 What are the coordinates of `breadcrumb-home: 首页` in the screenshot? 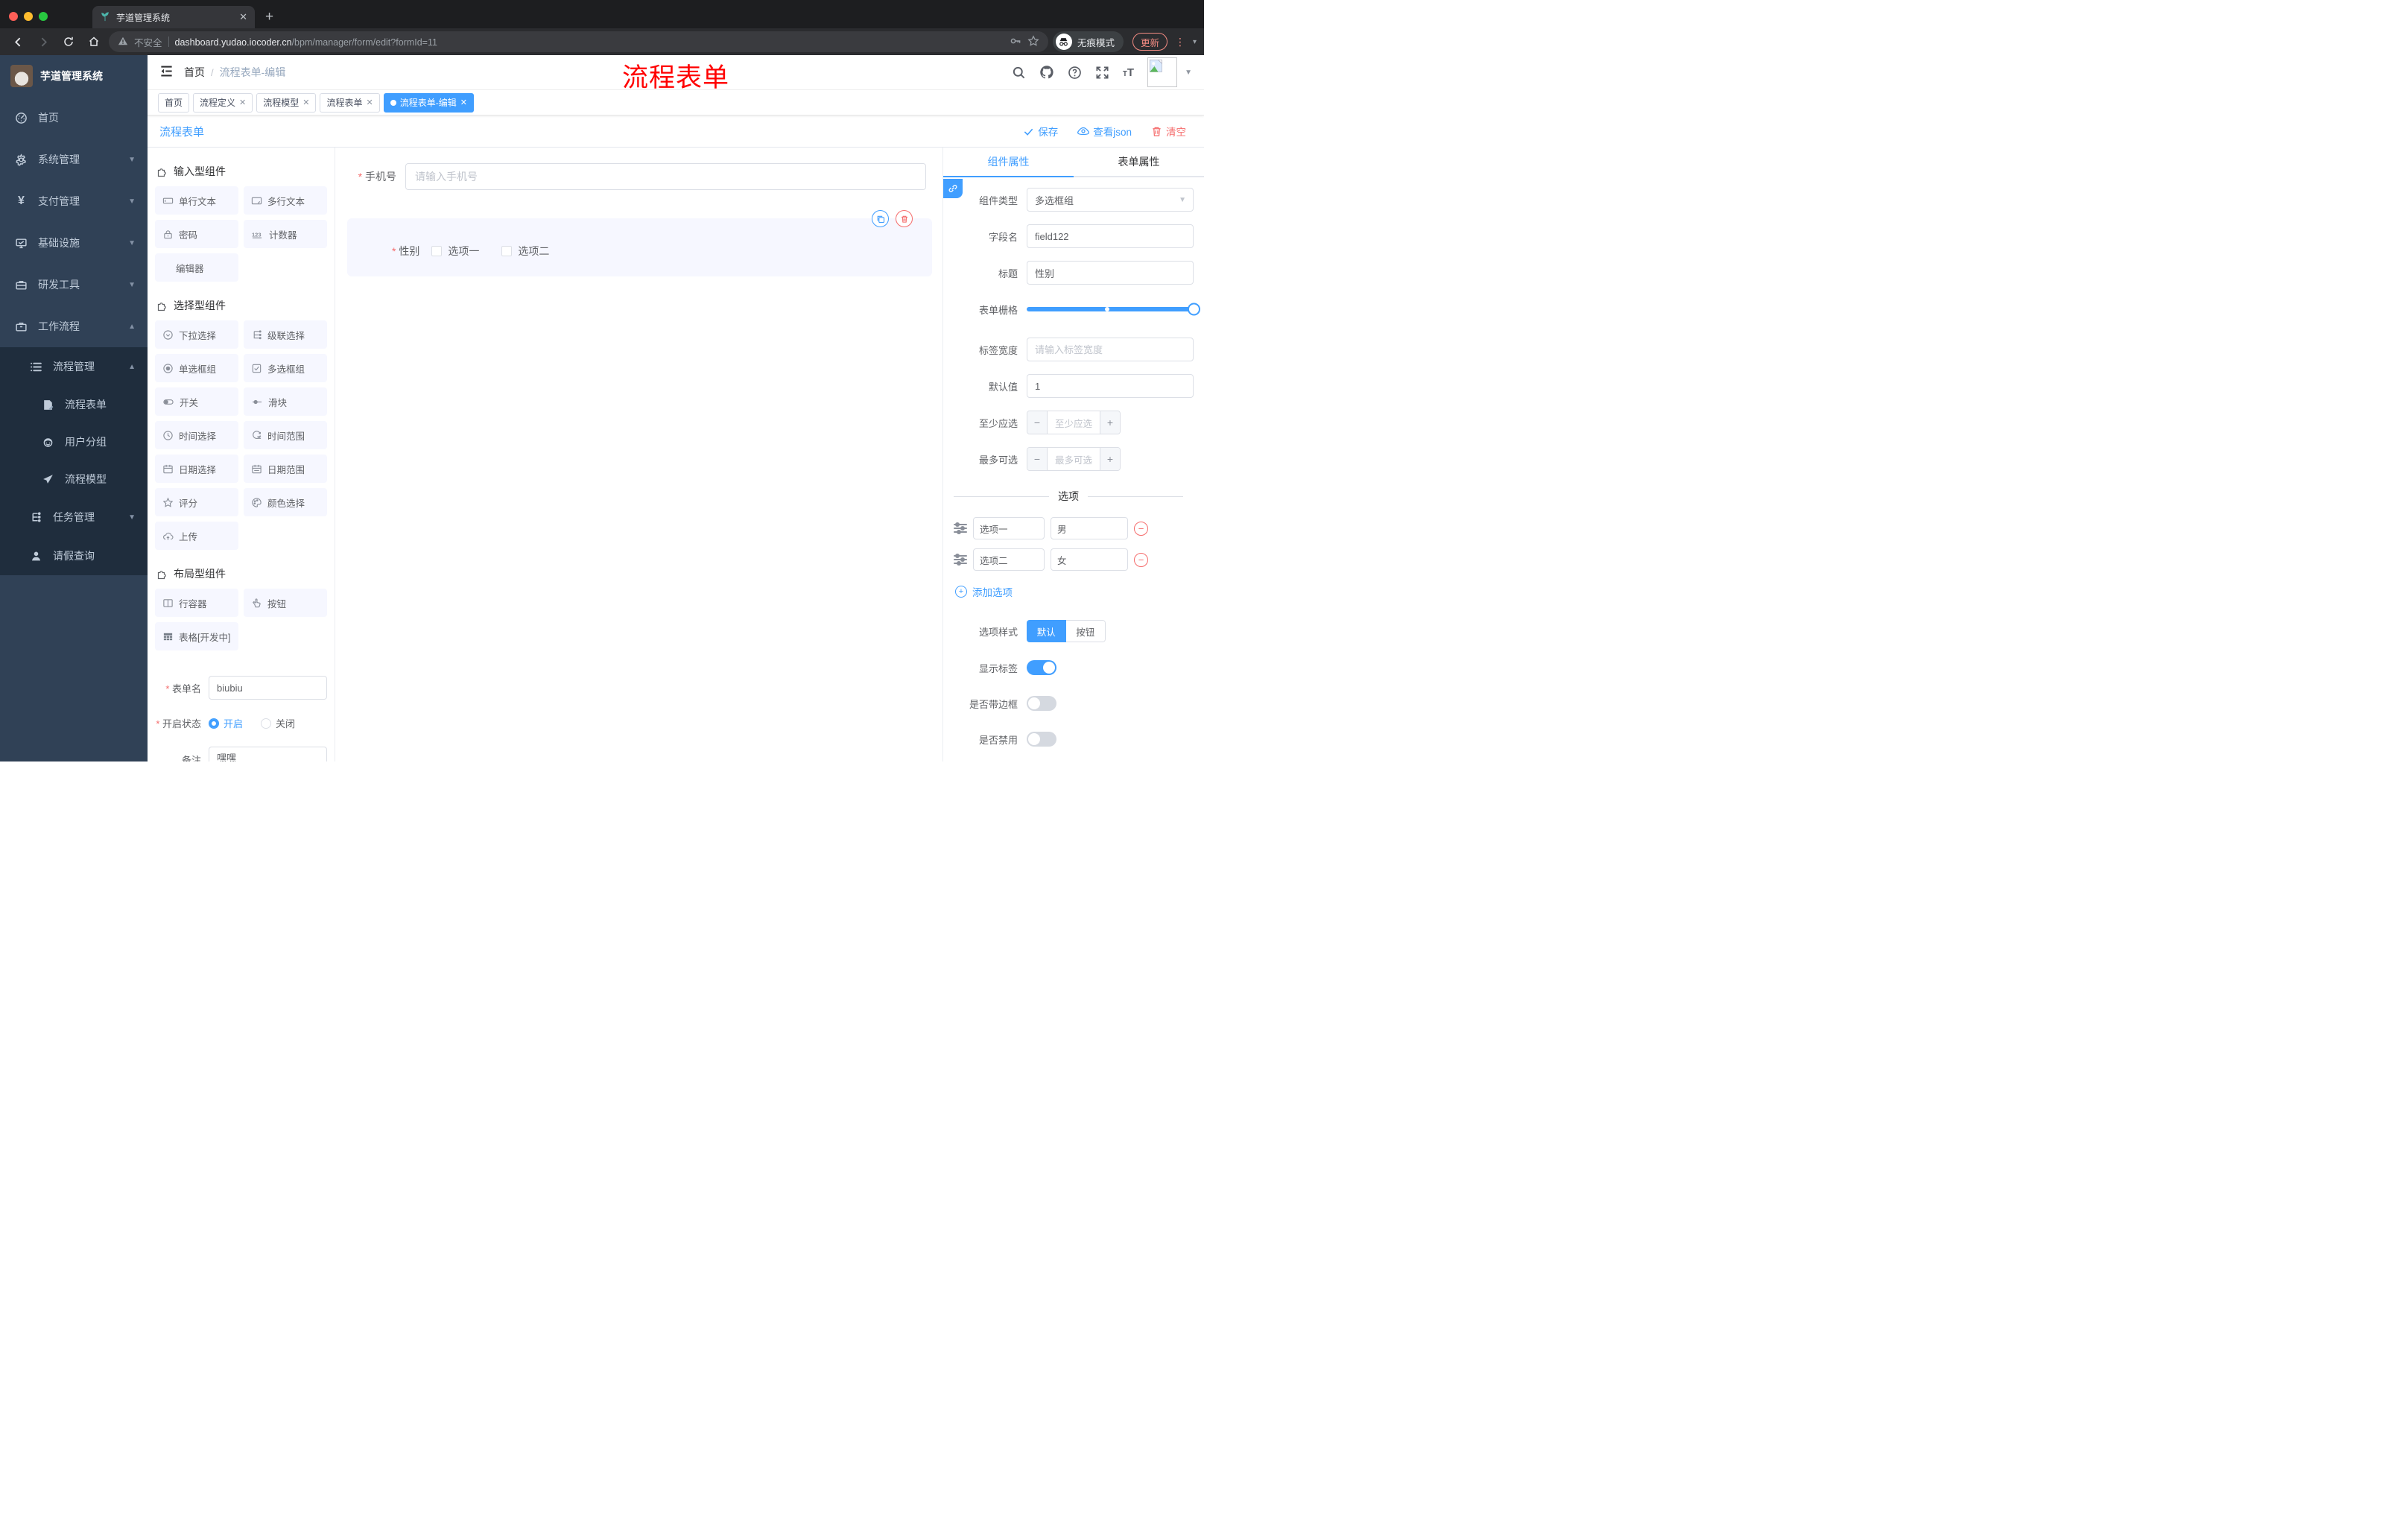 It's located at (194, 72).